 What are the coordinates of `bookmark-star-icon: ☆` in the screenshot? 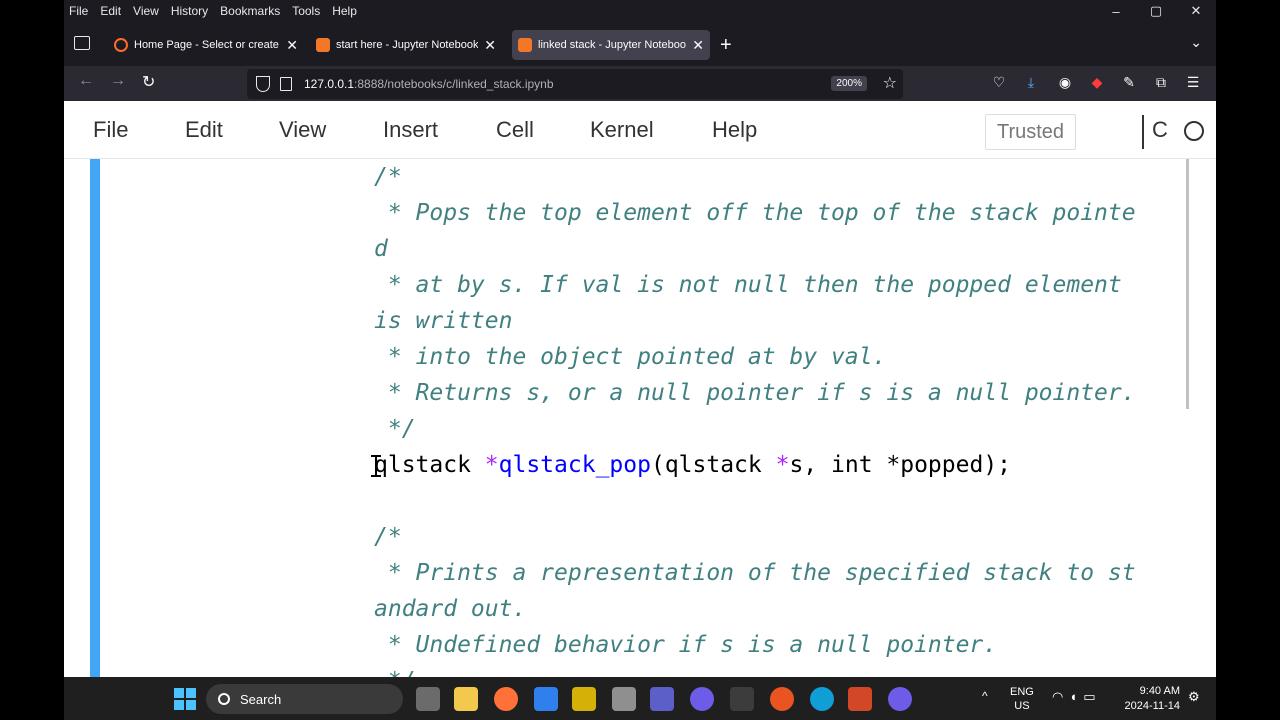 It's located at (890, 83).